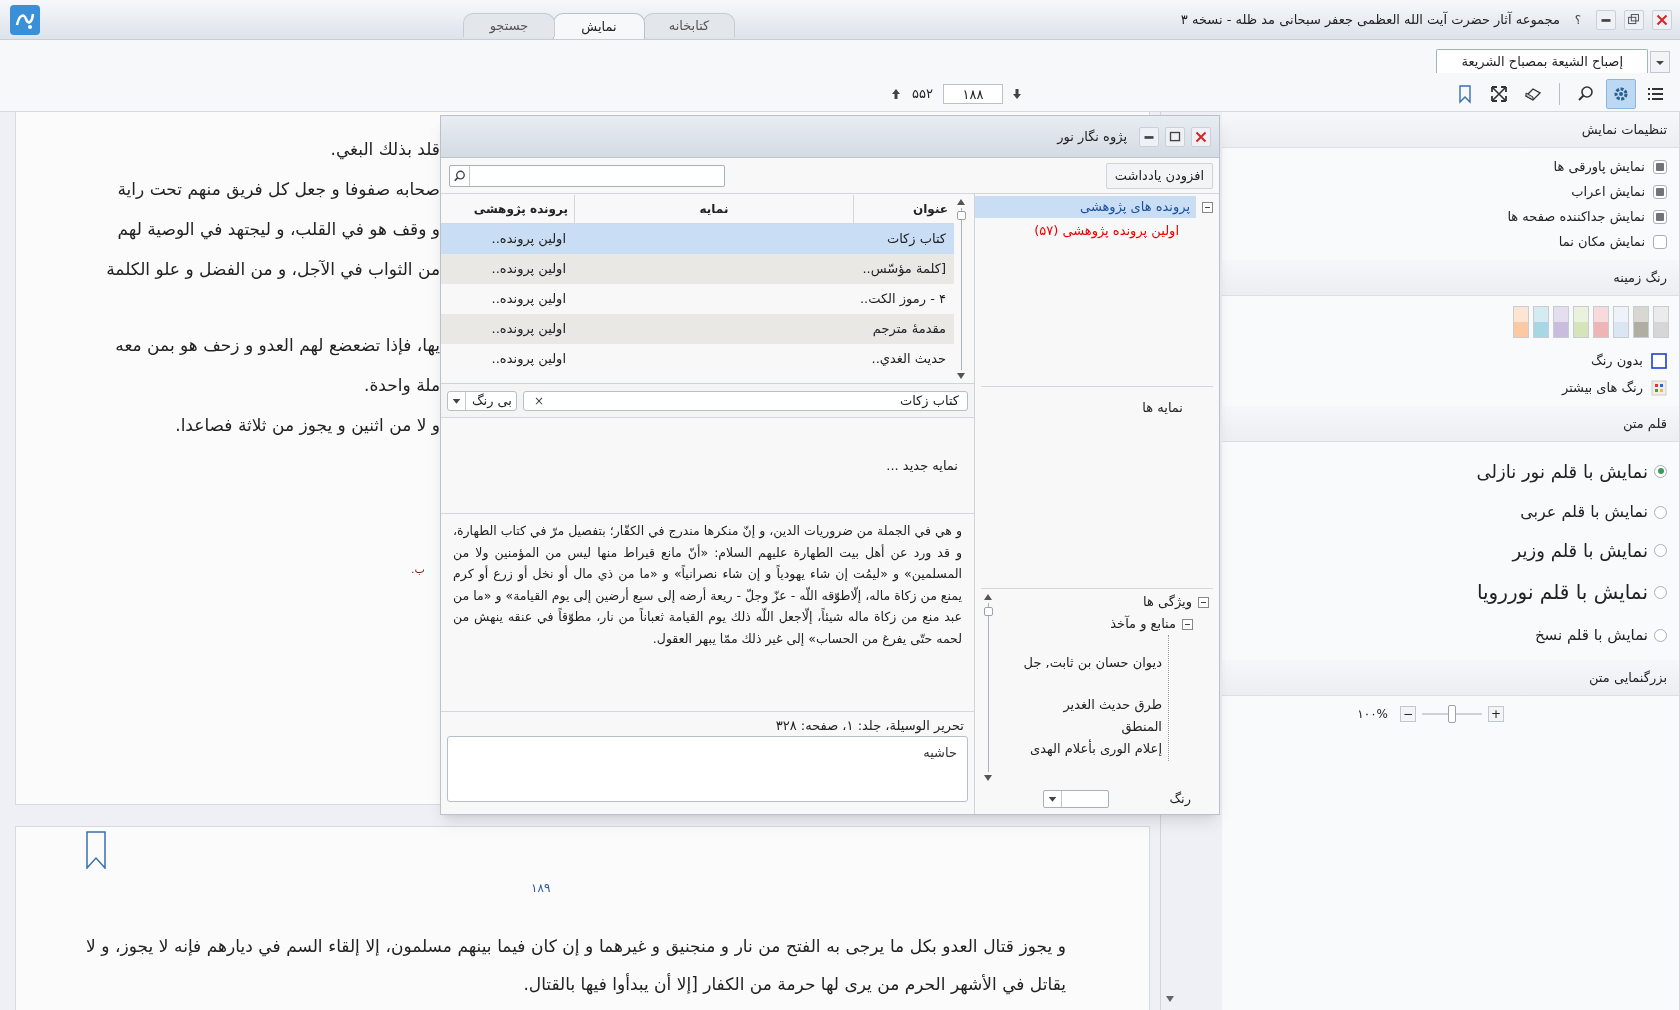 Image resolution: width=1680 pixels, height=1010 pixels. Describe the element at coordinates (278, 230) in the screenshot. I see `text-line: و وقف هو في القلب، و ليجتهد في الوصية لهم` at that location.